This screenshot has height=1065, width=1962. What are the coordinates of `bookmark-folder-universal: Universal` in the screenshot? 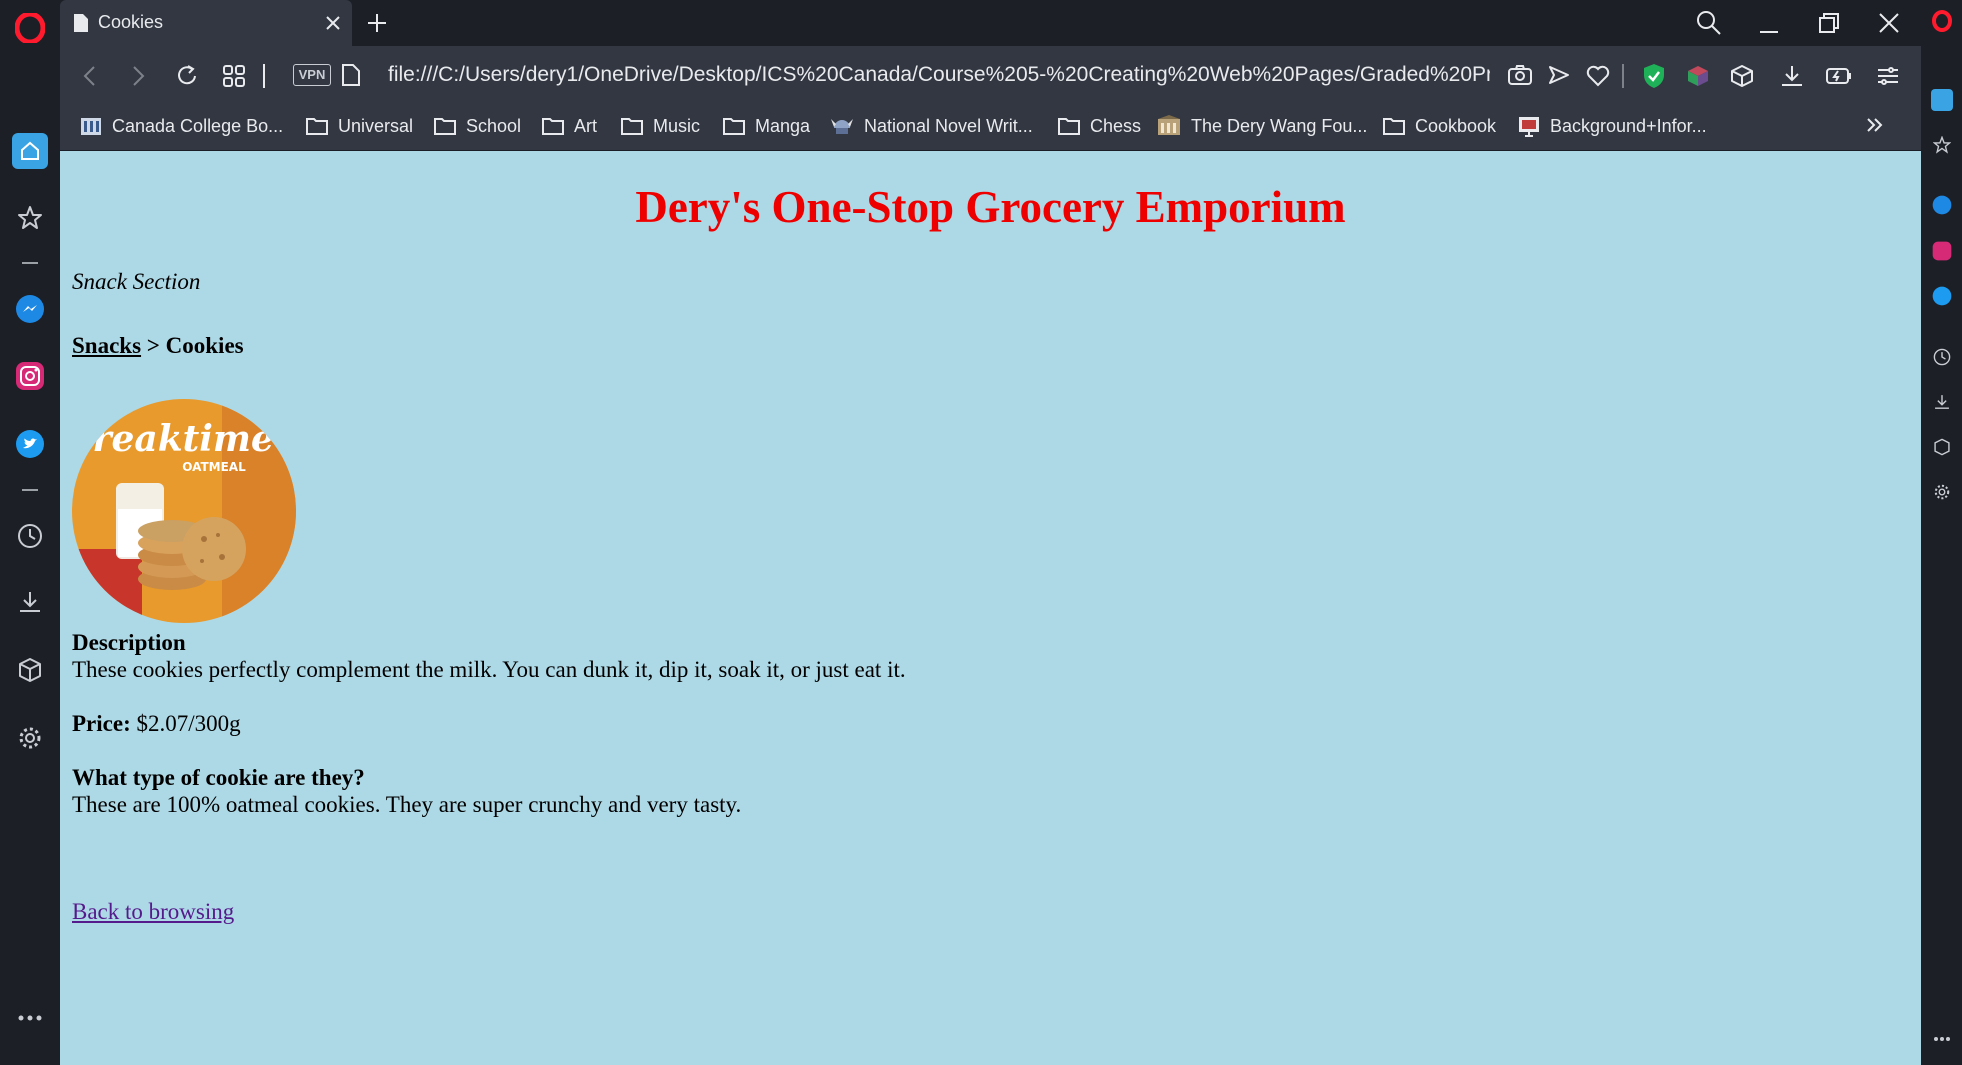 It's located at (359, 126).